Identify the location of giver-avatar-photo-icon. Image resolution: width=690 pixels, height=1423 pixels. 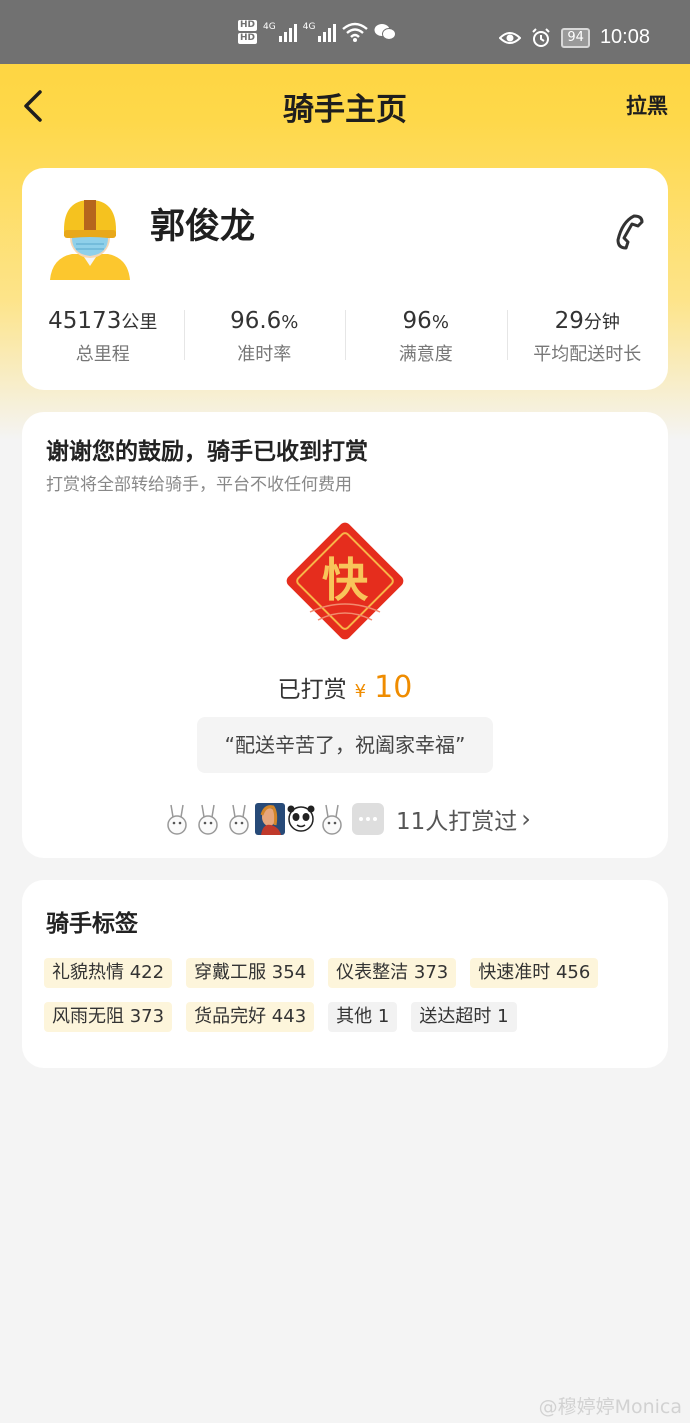
(270, 819).